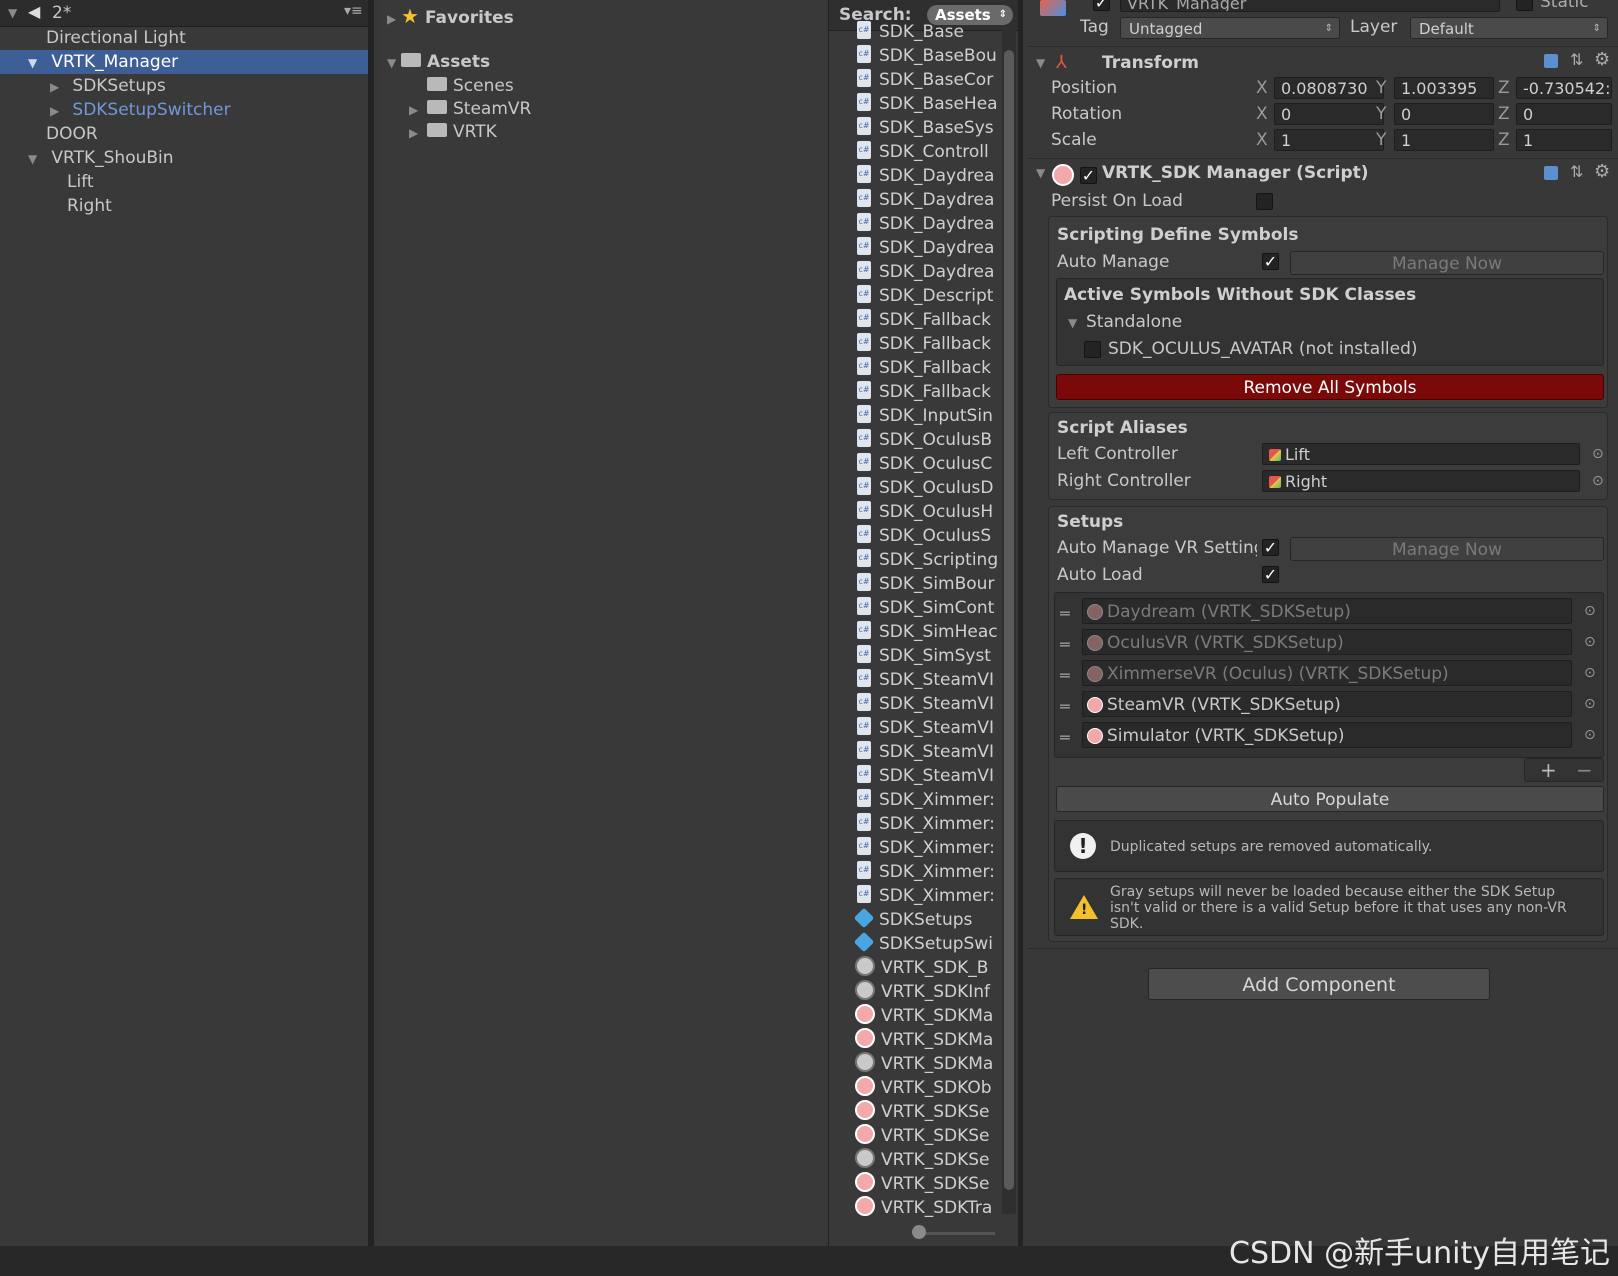 The height and width of the screenshot is (1276, 1618). Describe the element at coordinates (1043, 63) in the screenshot. I see `transform-fold-icon: ▼` at that location.